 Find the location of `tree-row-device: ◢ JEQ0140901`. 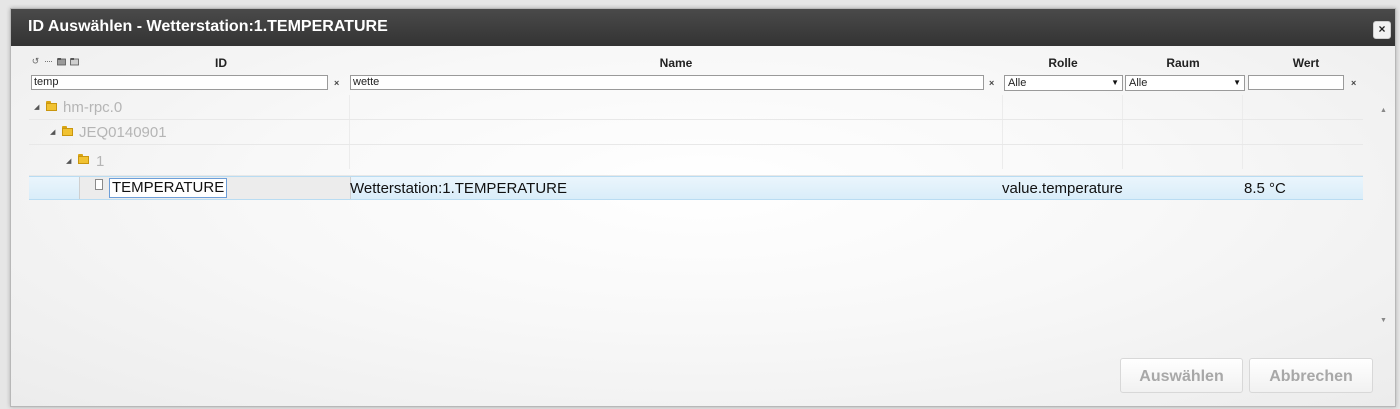

tree-row-device: ◢ JEQ0140901 is located at coordinates (696, 132).